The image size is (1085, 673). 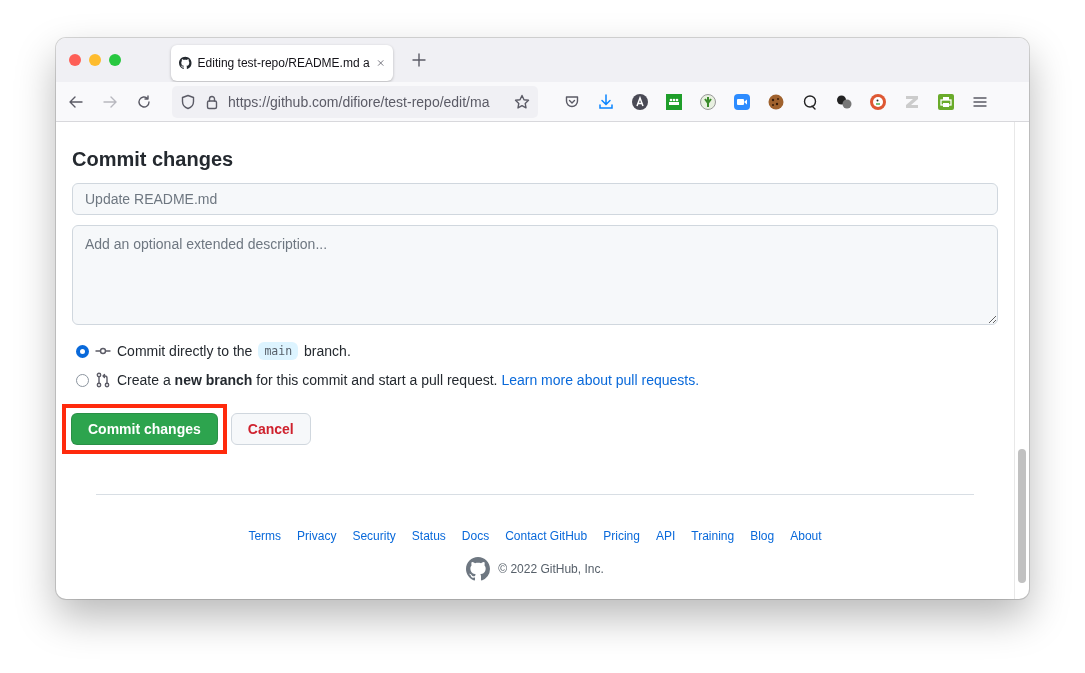 I want to click on maximize-icon, so click(x=115, y=60).